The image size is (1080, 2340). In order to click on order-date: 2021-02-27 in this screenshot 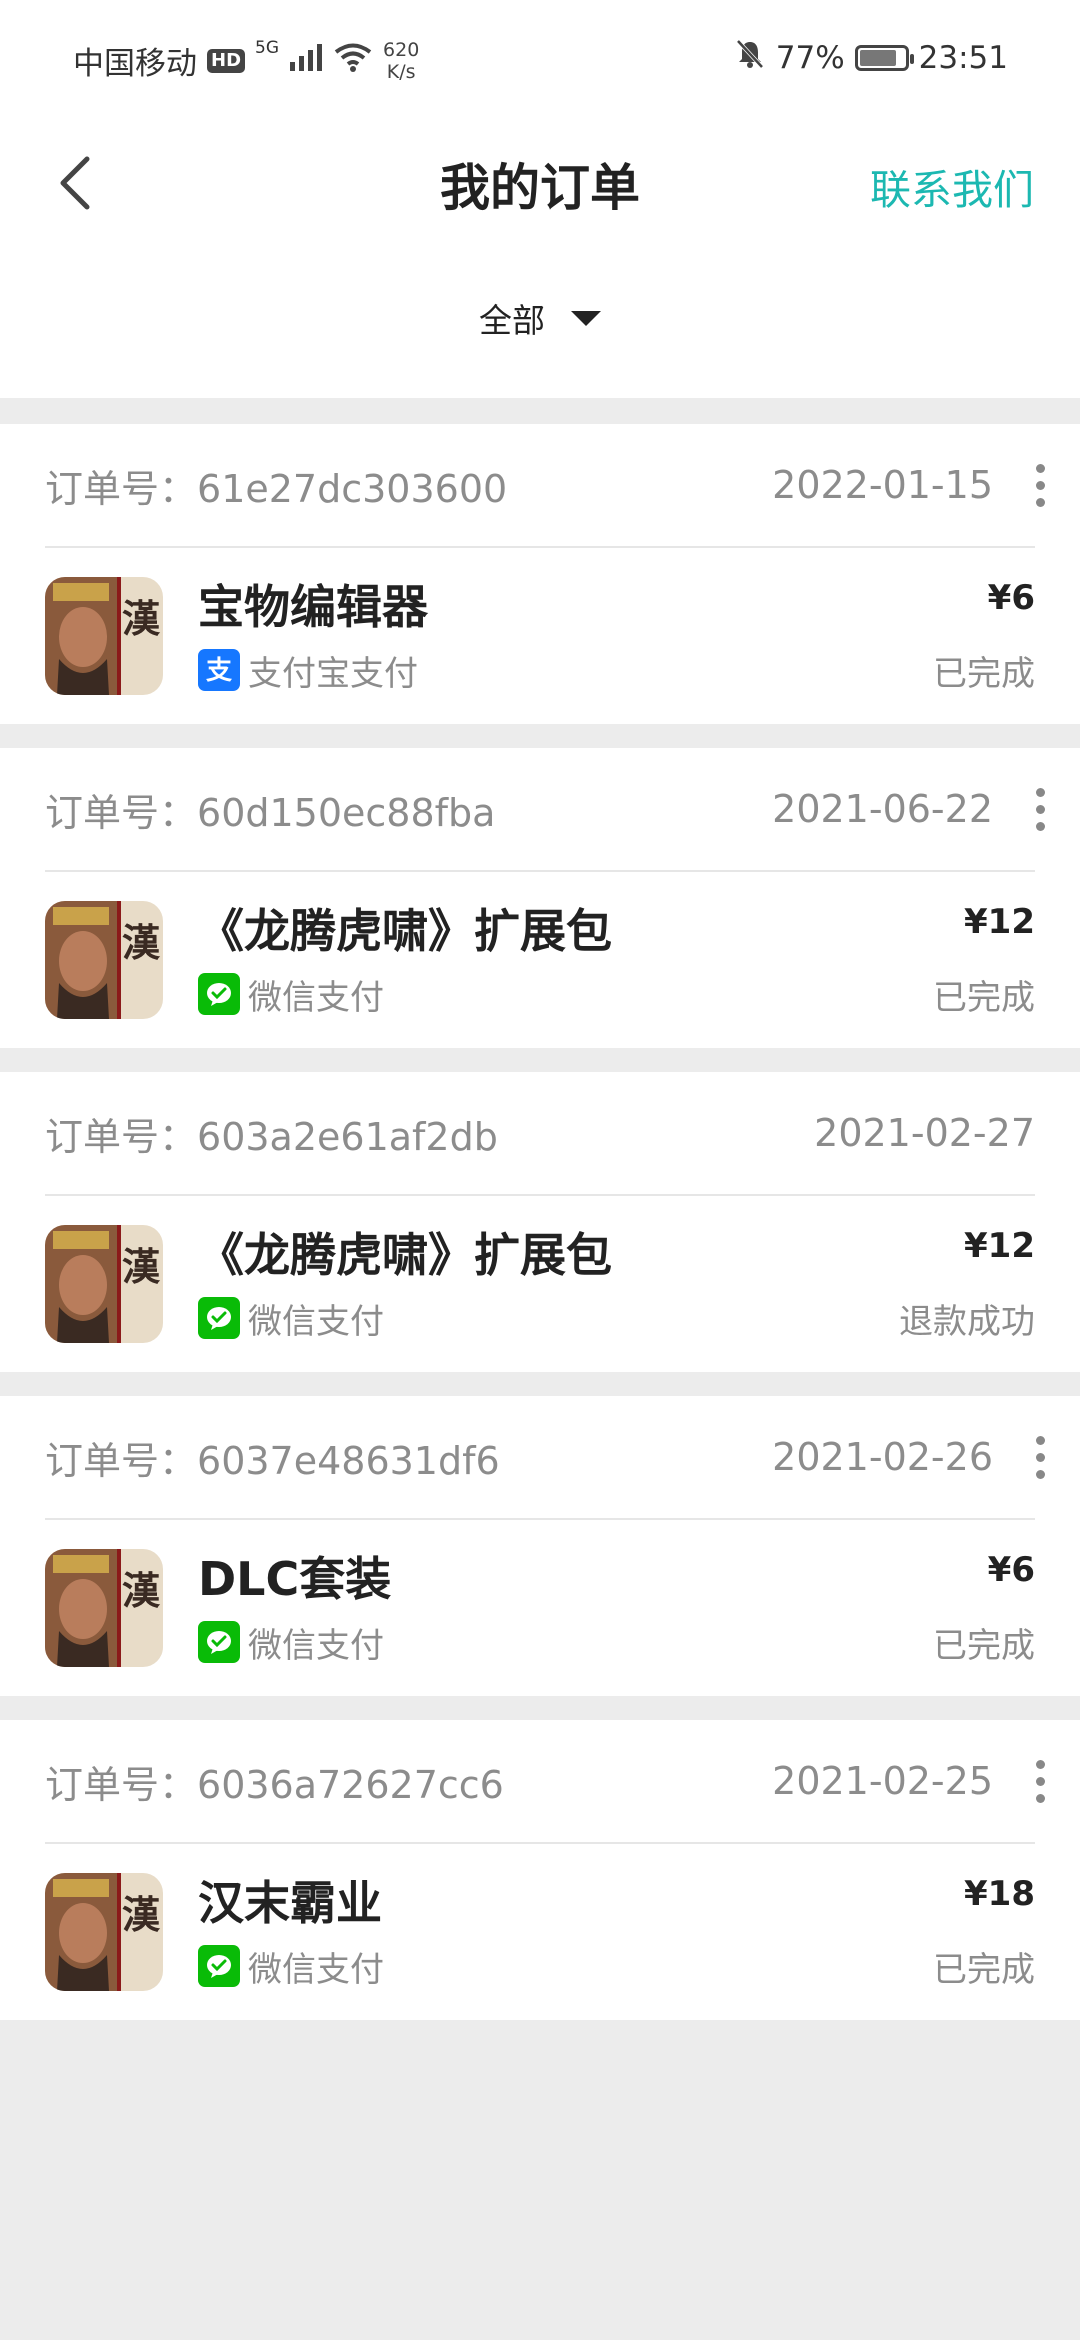, I will do `click(924, 1133)`.